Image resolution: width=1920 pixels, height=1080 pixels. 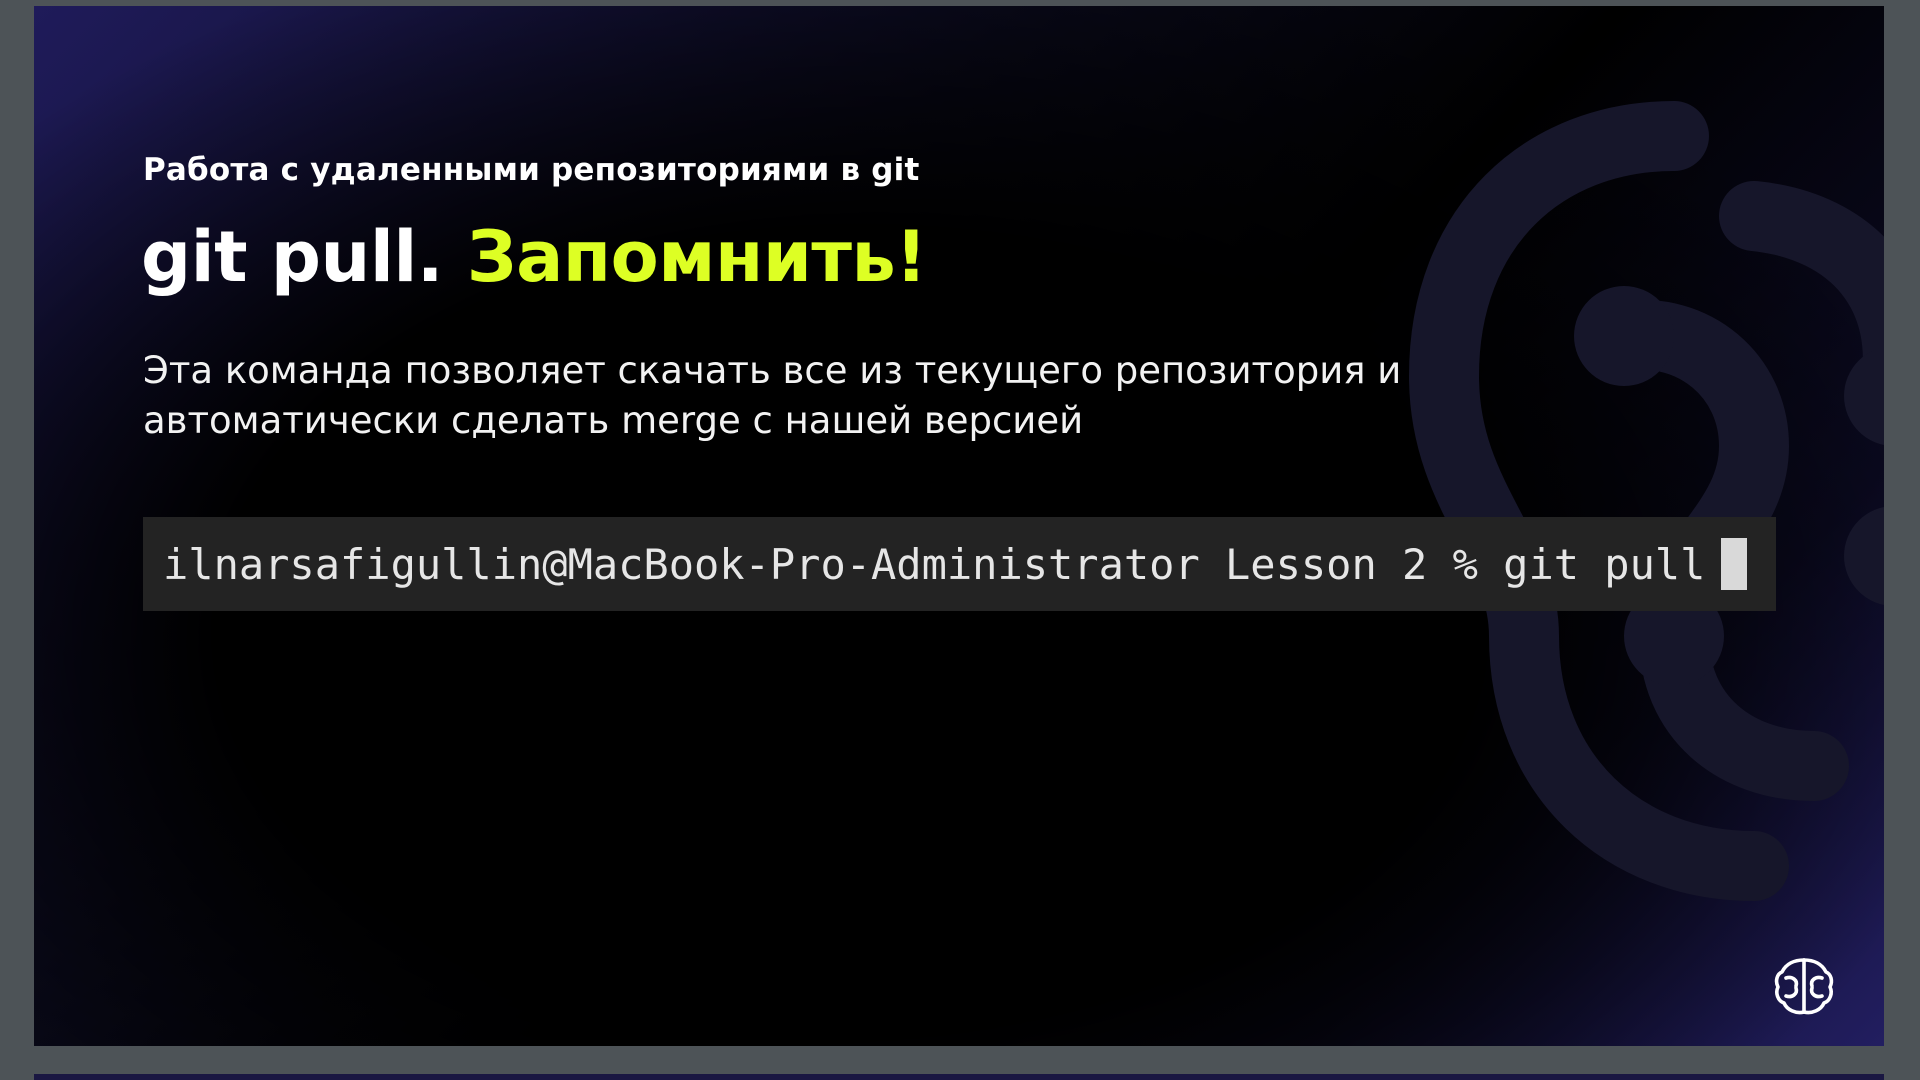 I want to click on slide-title: git pull. Запомнить!, so click(x=534, y=257).